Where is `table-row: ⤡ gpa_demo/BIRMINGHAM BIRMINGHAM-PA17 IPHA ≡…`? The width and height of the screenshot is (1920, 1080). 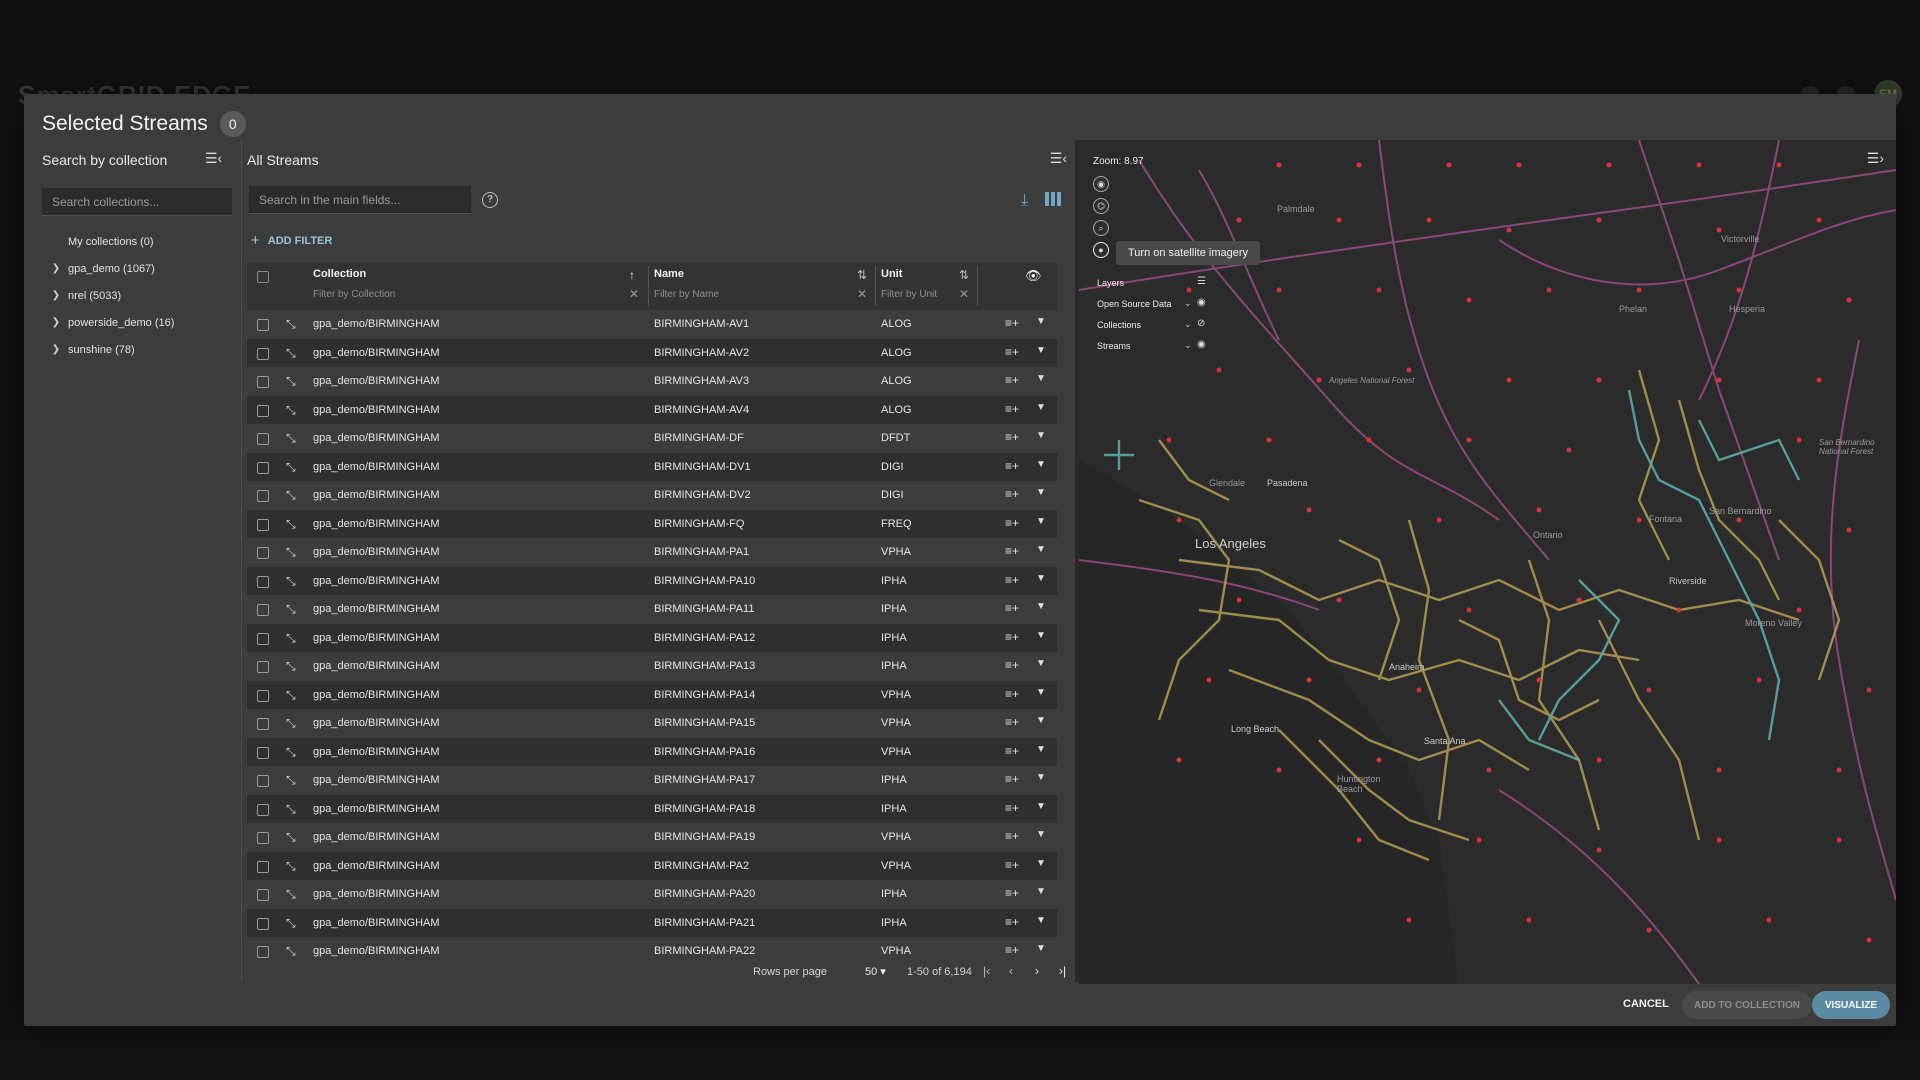 table-row: ⤡ gpa_demo/BIRMINGHAM BIRMINGHAM-PA17 IPHA ≡… is located at coordinates (652, 780).